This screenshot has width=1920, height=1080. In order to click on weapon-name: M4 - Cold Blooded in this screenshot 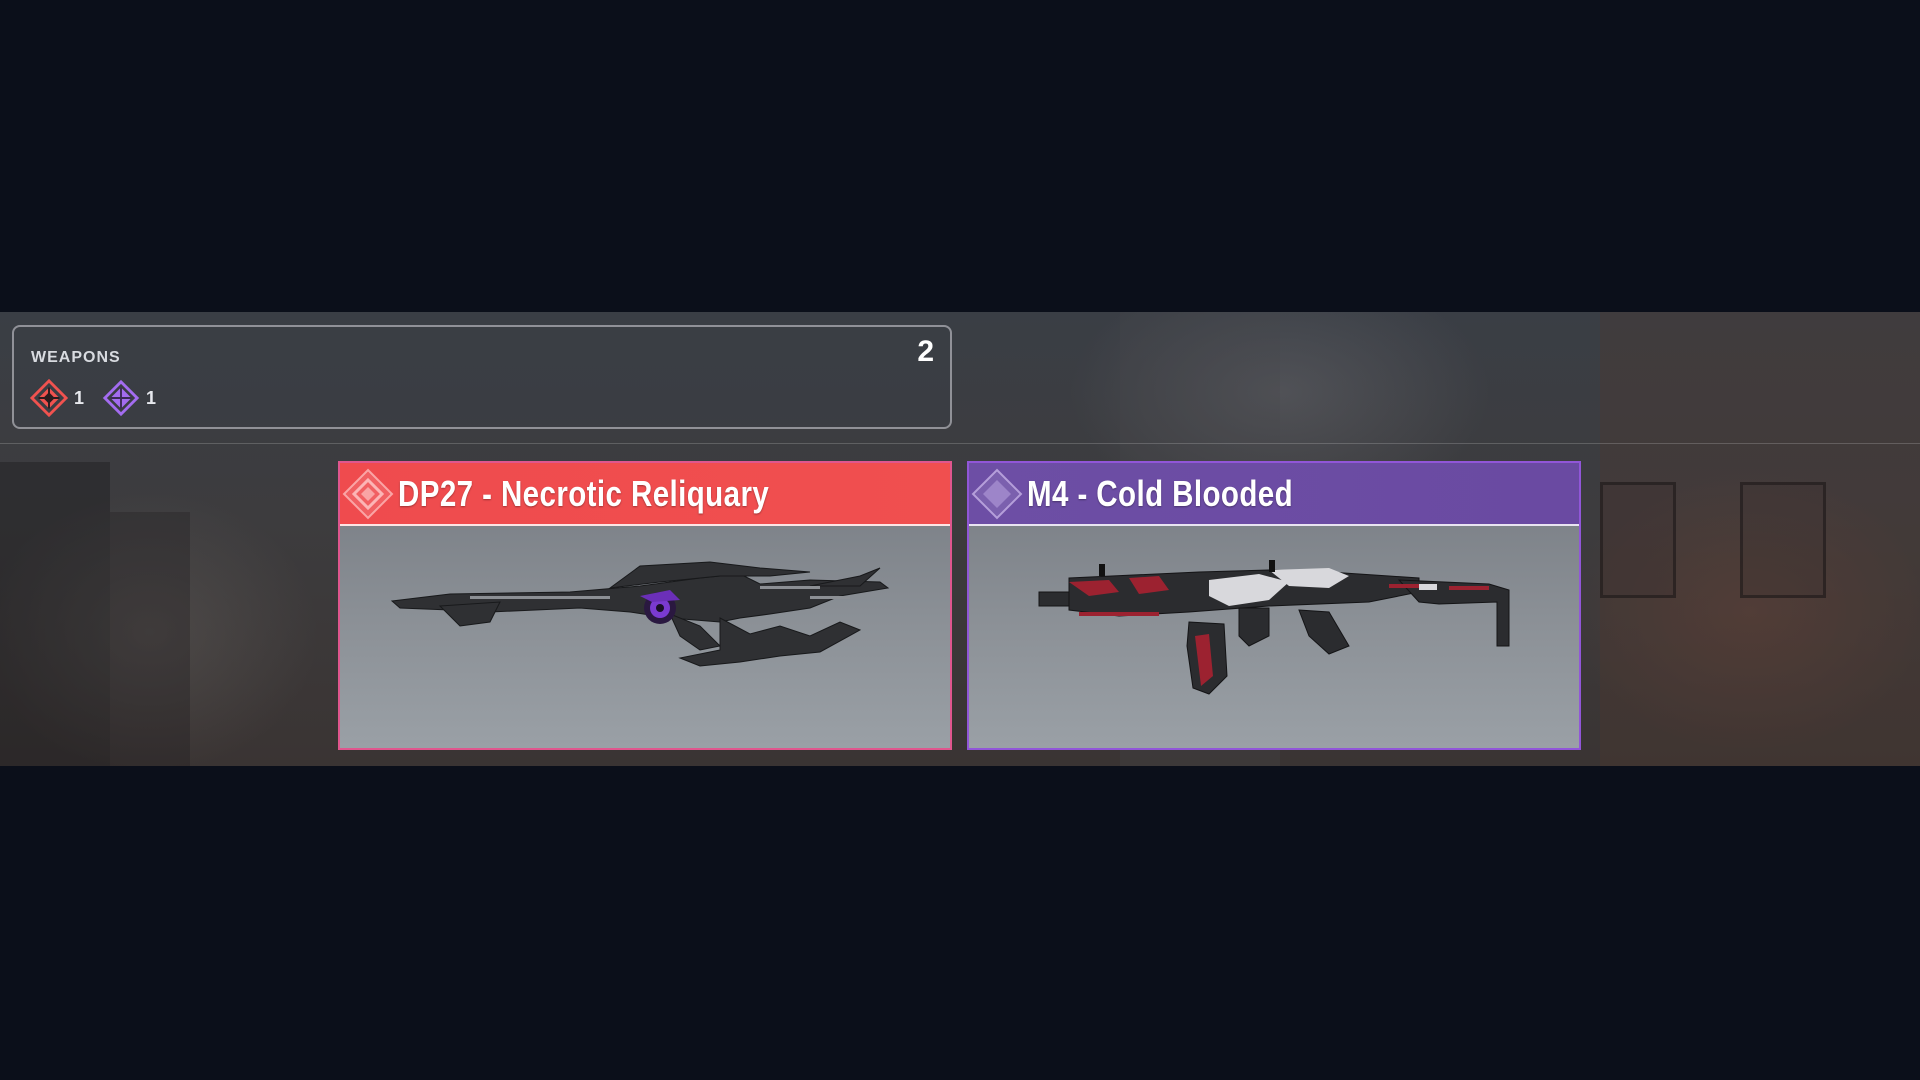, I will do `click(1160, 493)`.